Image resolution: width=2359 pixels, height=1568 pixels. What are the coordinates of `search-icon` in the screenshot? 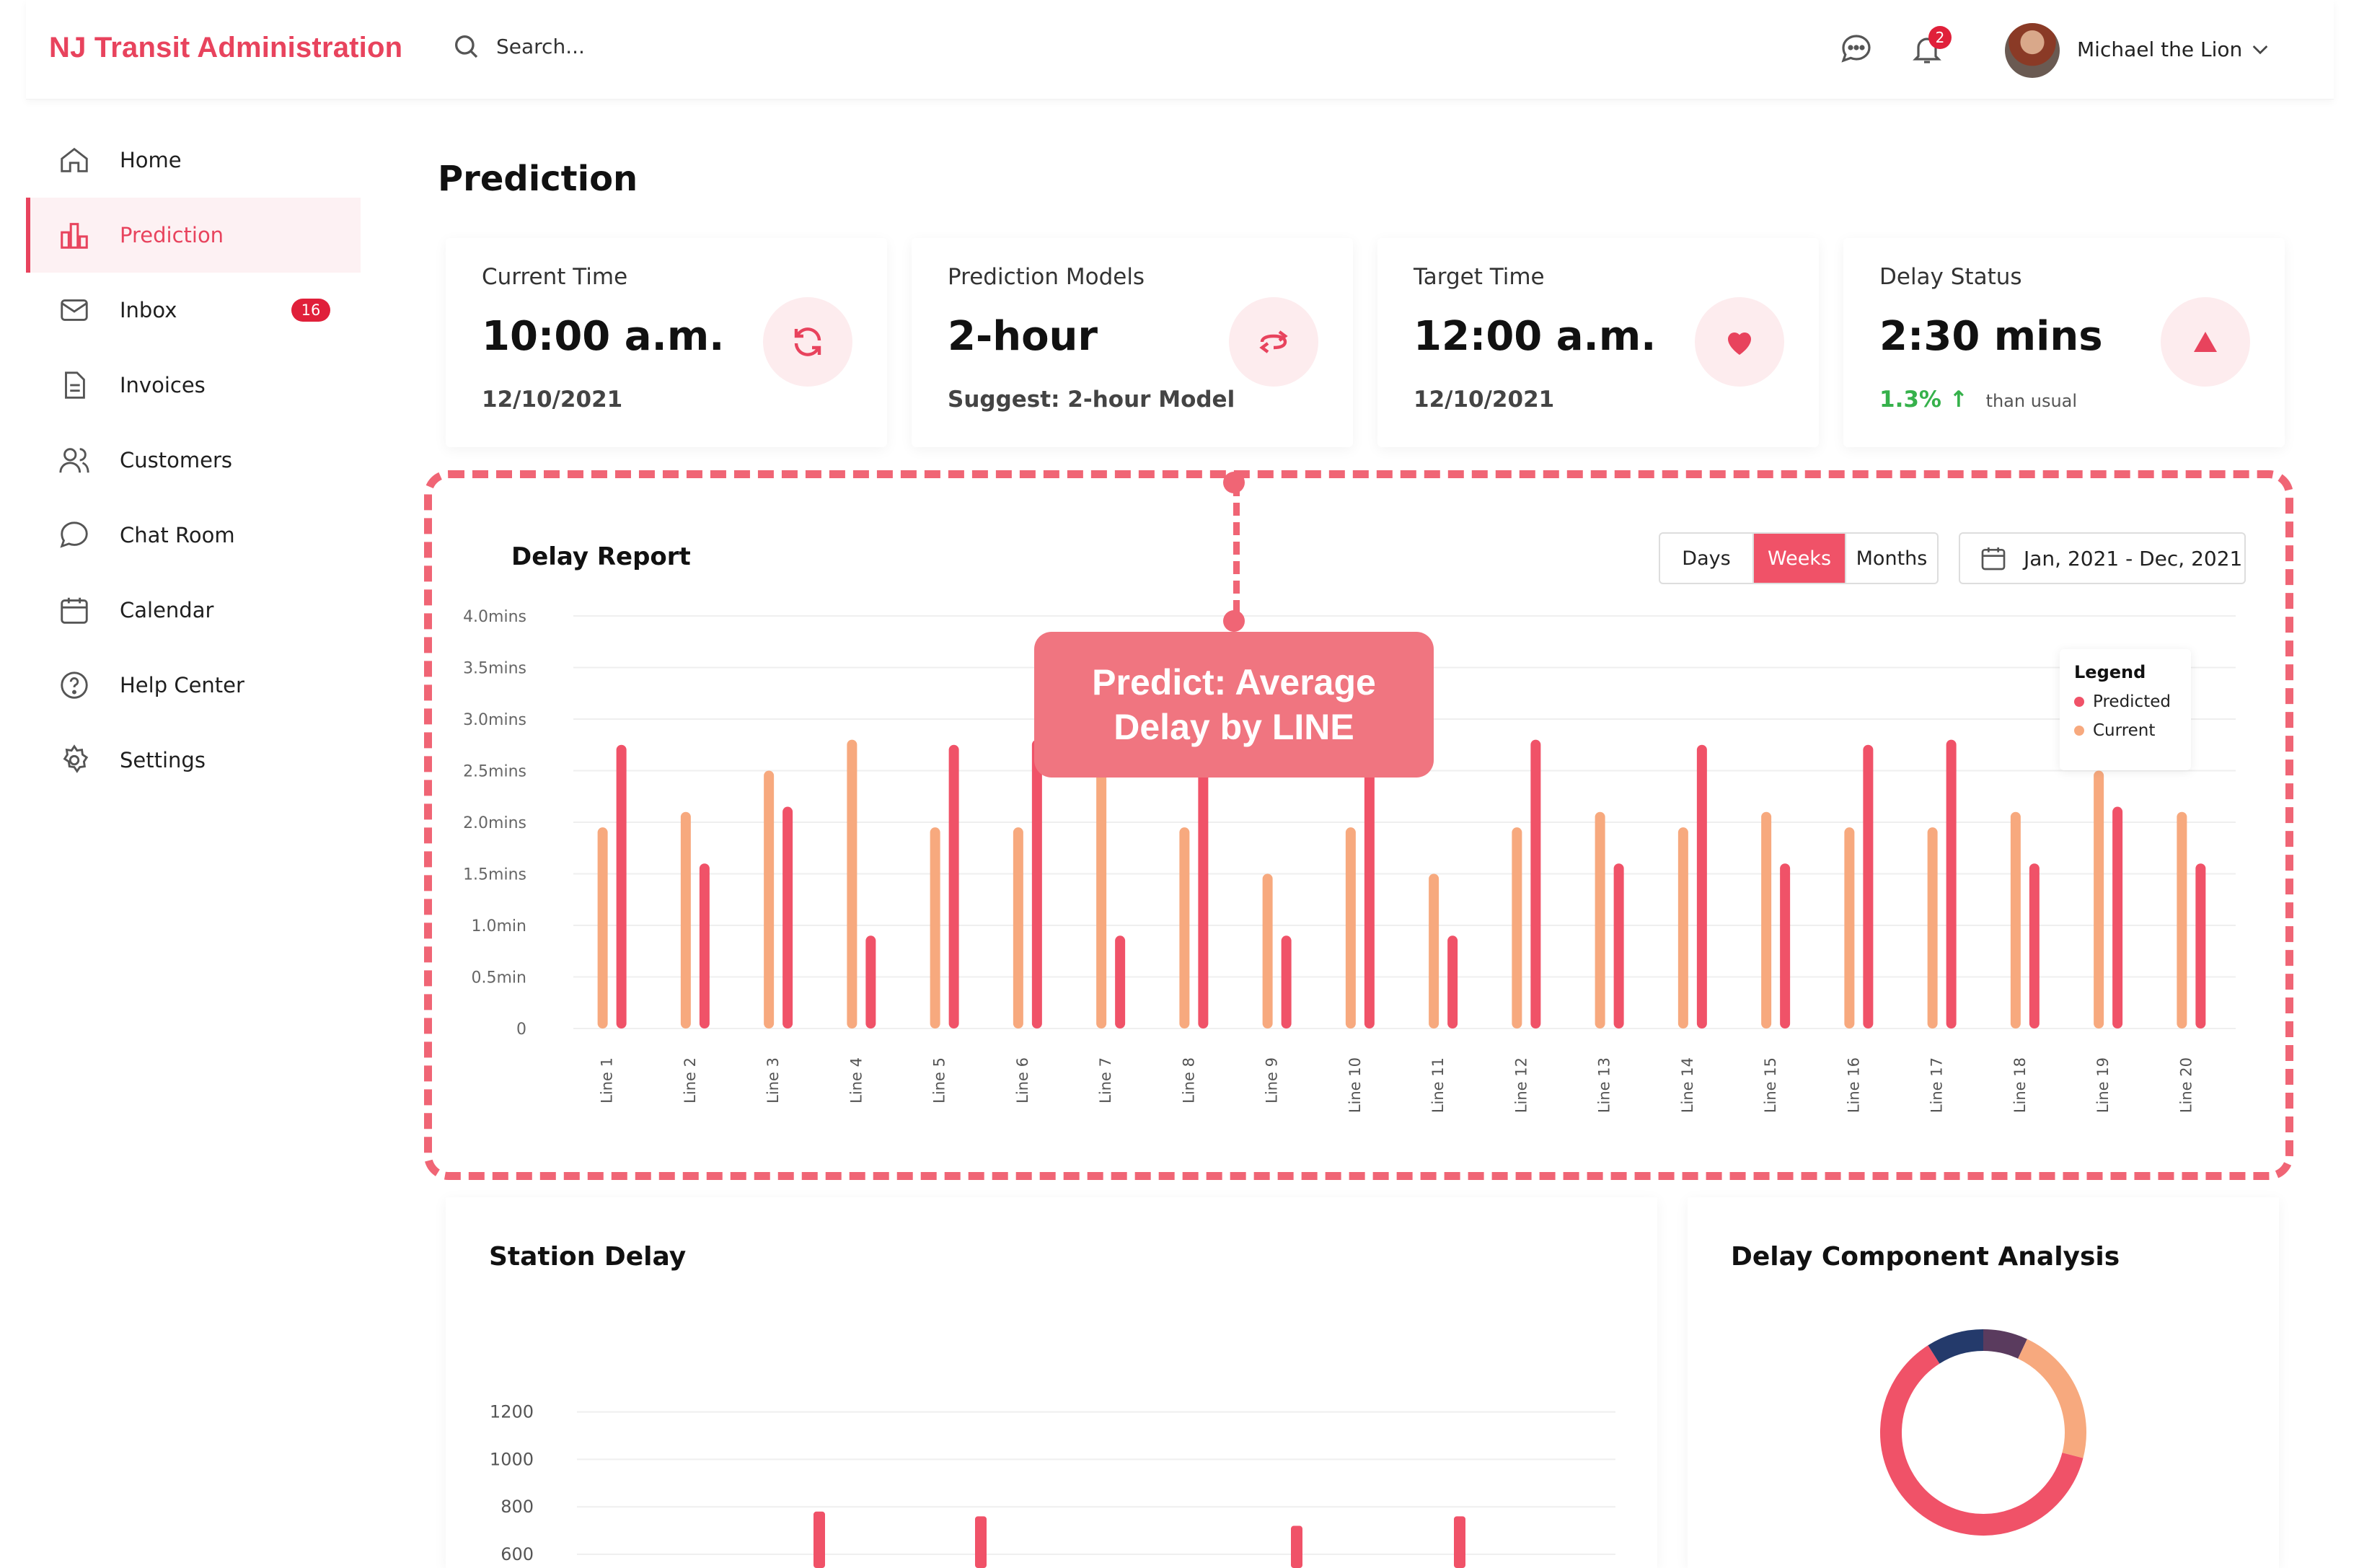 It's located at (466, 46).